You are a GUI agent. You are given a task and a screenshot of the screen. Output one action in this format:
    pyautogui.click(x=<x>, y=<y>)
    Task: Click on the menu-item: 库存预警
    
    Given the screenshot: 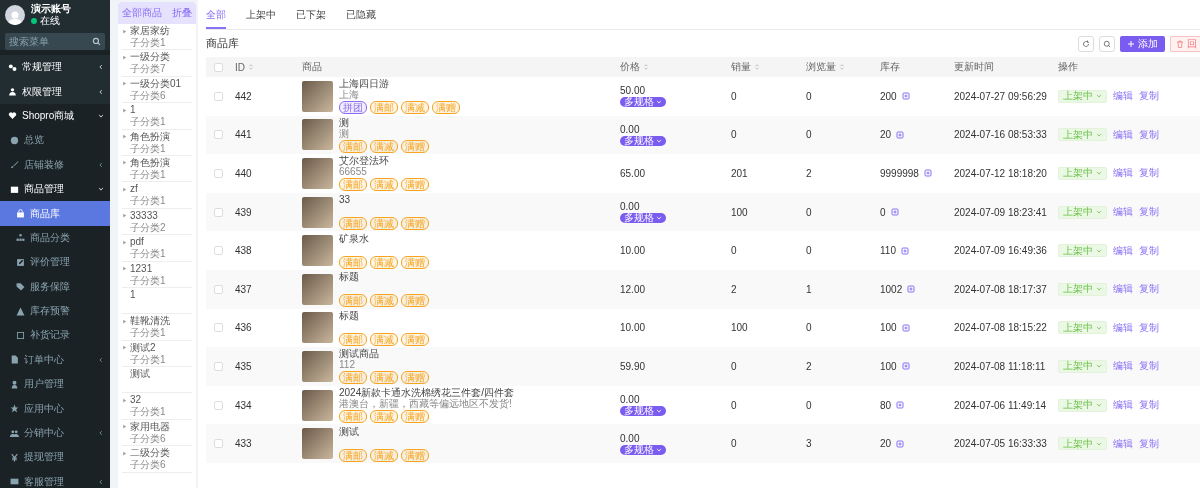 What is the action you would take?
    pyautogui.click(x=55, y=311)
    